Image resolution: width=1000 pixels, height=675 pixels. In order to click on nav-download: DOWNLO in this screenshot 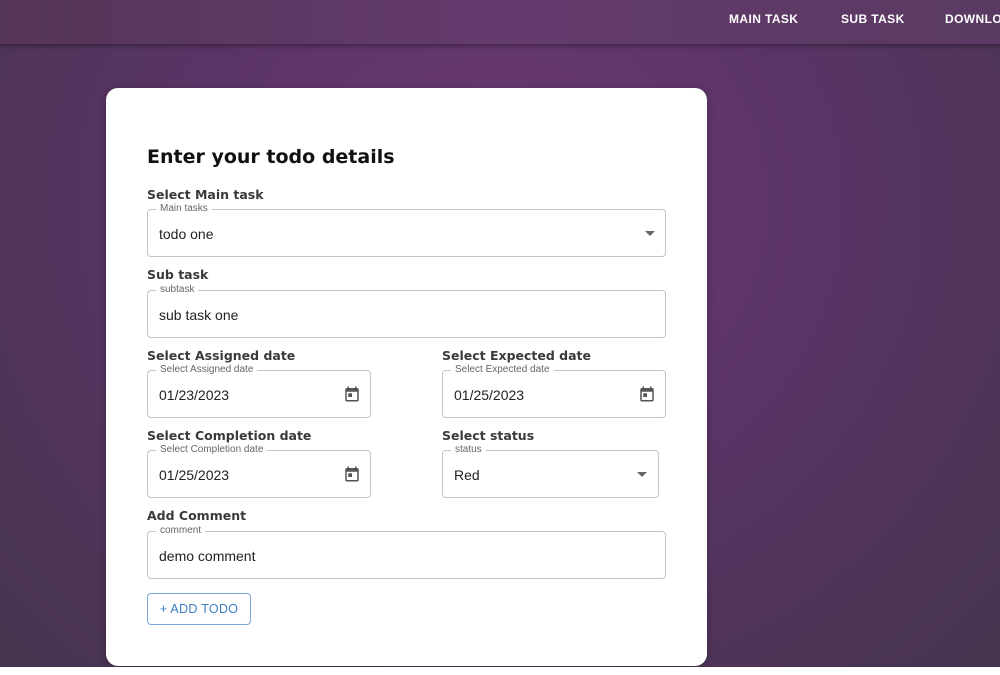, I will do `click(972, 19)`.